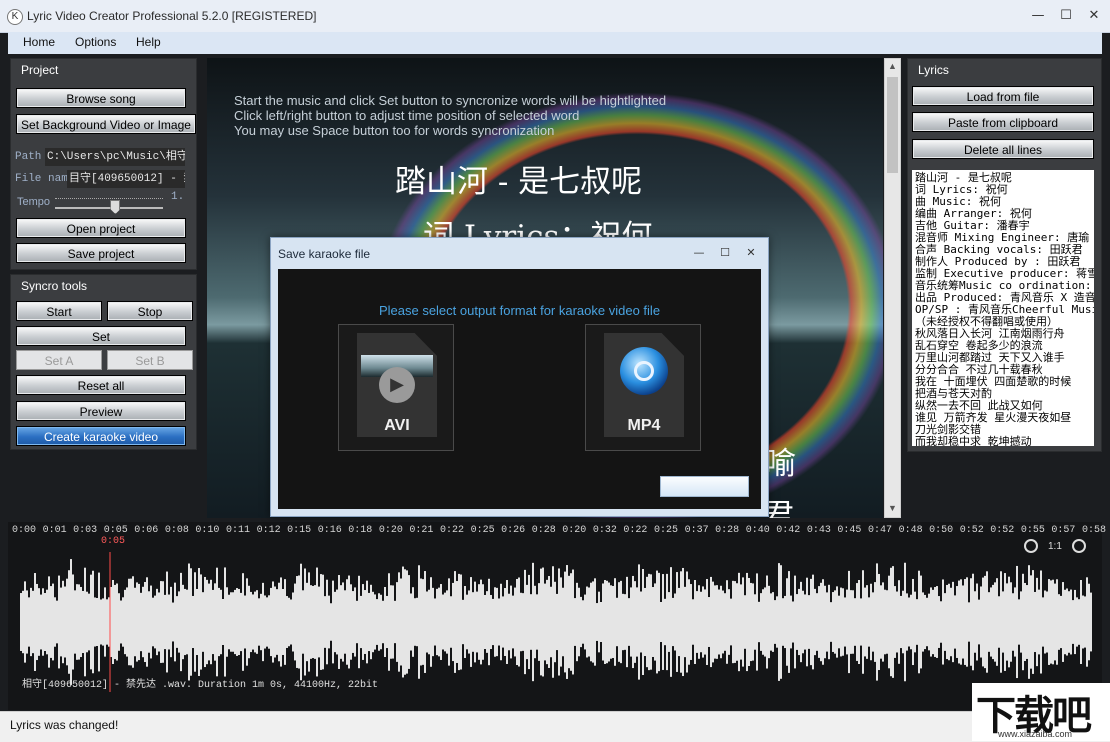  Describe the element at coordinates (44, 179) in the screenshot. I see `file-name-label: File name` at that location.